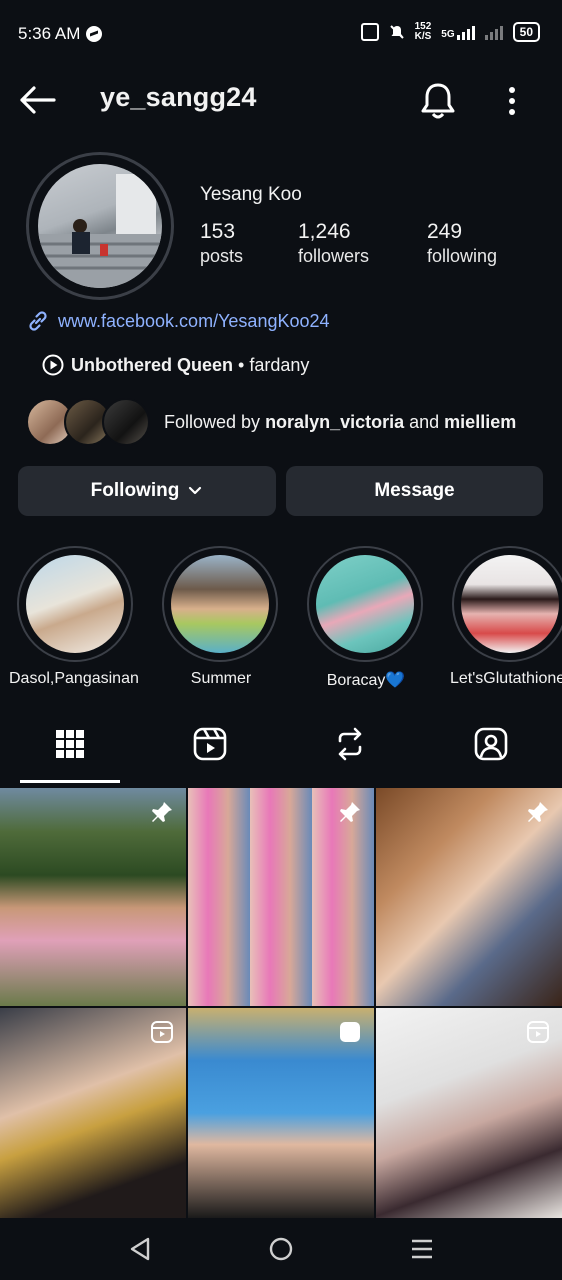  I want to click on net-speed: 152 K/S, so click(423, 32).